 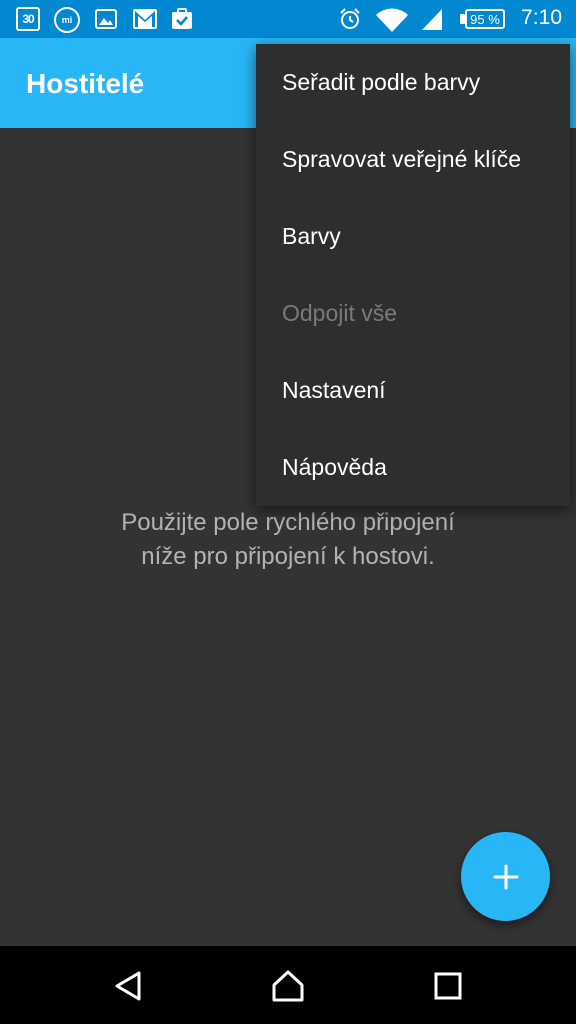 I want to click on menu-item-disconnect-all: Odpojit vše, so click(x=340, y=313).